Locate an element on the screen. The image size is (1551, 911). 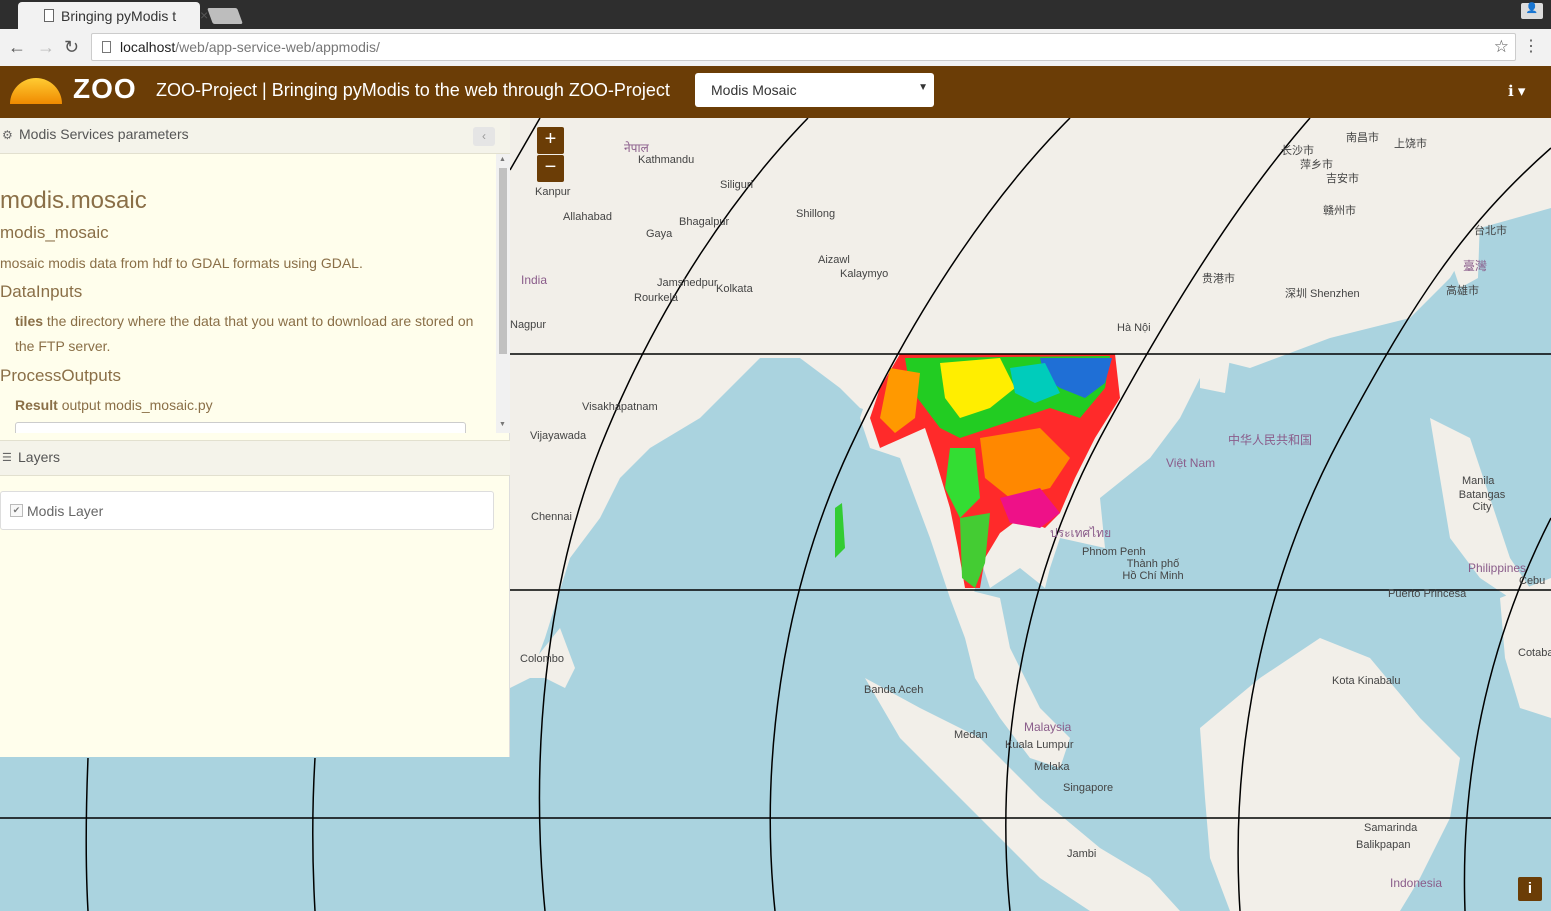
land-hainan is located at coordinates (1215, 375).